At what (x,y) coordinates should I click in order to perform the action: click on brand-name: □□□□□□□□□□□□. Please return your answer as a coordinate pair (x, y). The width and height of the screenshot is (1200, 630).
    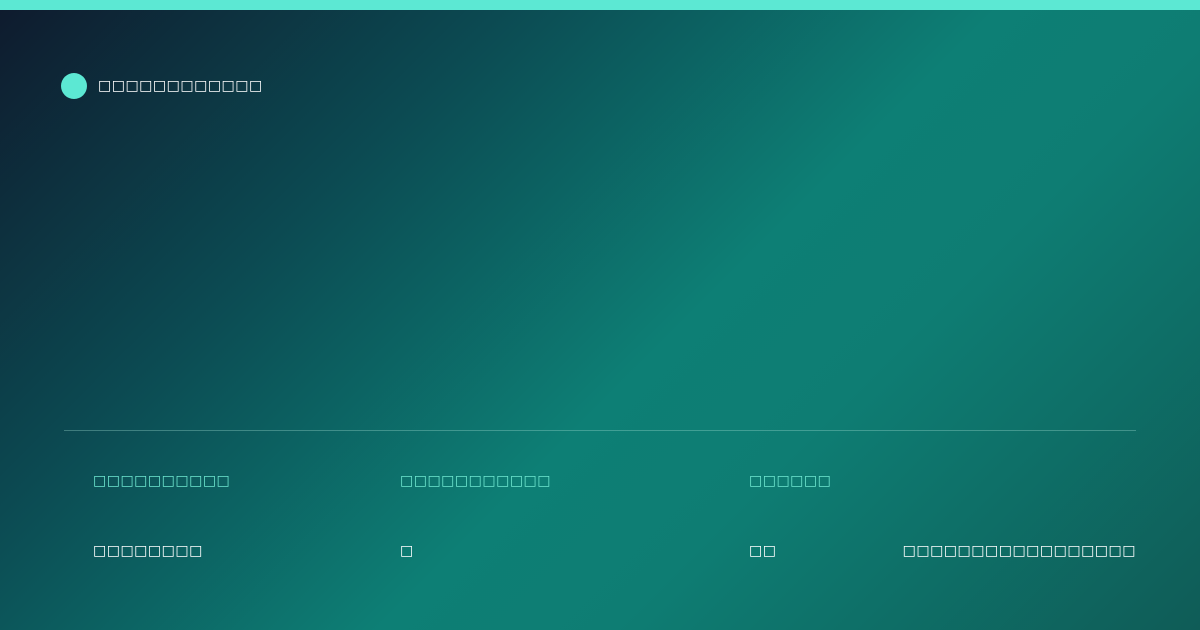
    Looking at the image, I should click on (180, 86).